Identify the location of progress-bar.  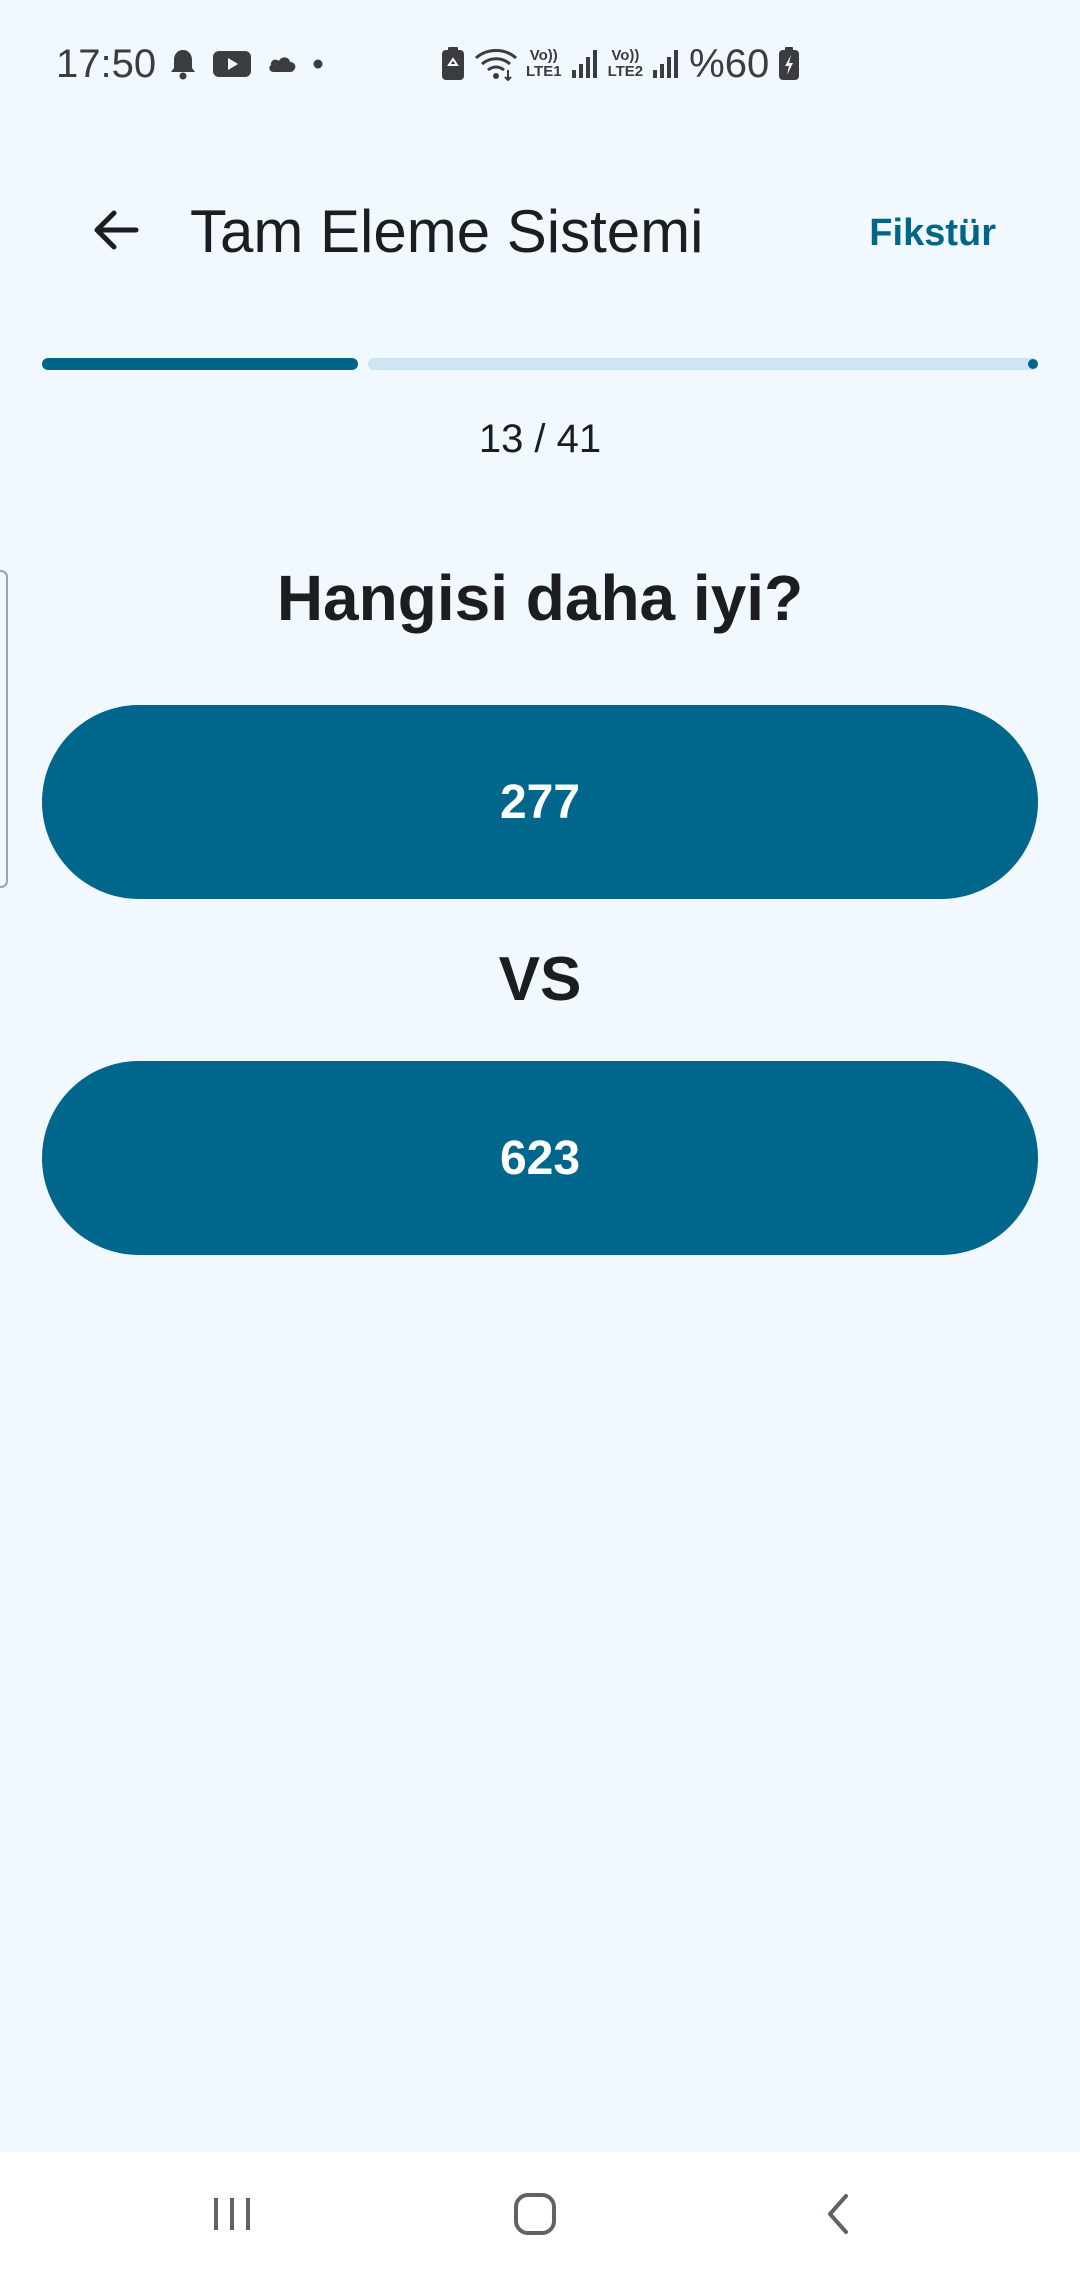
(540, 364).